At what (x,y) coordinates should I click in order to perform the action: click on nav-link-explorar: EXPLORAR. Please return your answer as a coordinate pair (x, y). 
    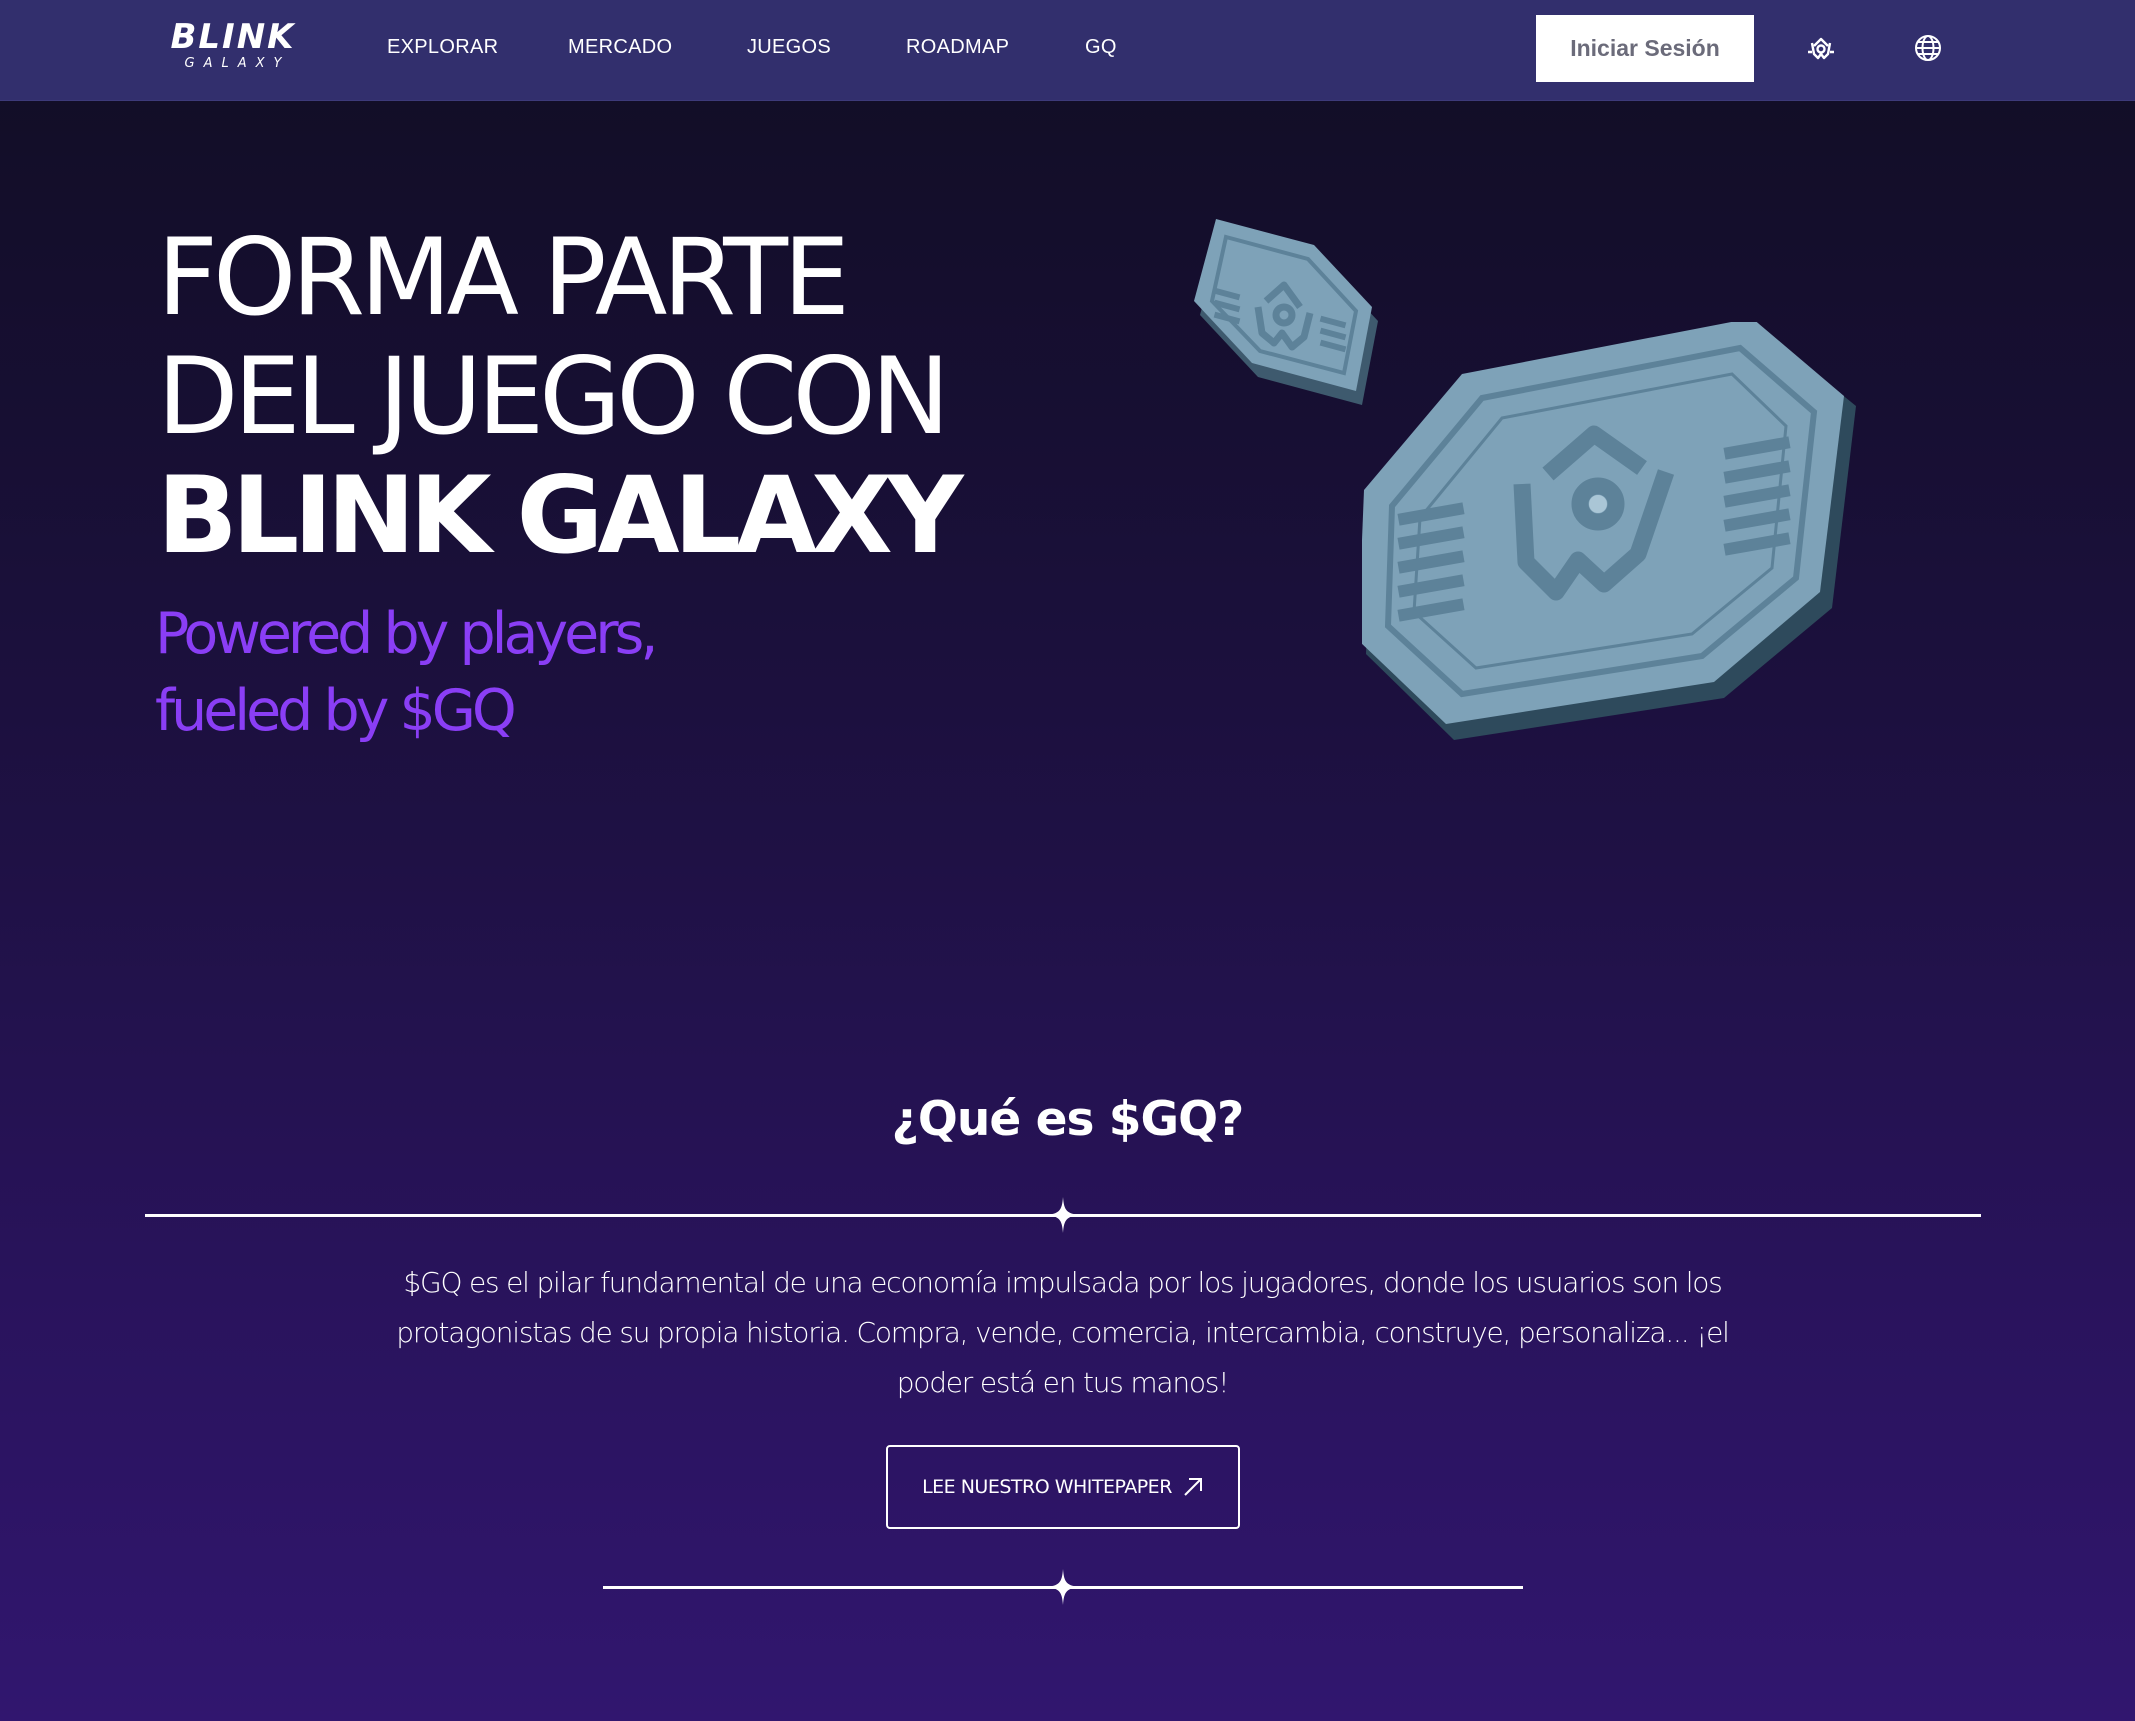
    Looking at the image, I should click on (442, 49).